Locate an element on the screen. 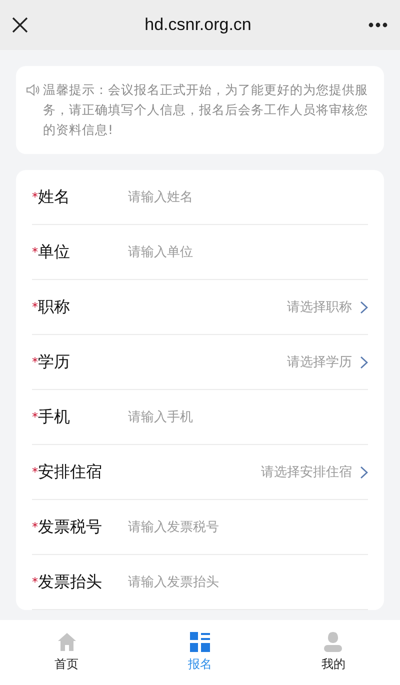  select-field: 请选择职称 is located at coordinates (248, 307).